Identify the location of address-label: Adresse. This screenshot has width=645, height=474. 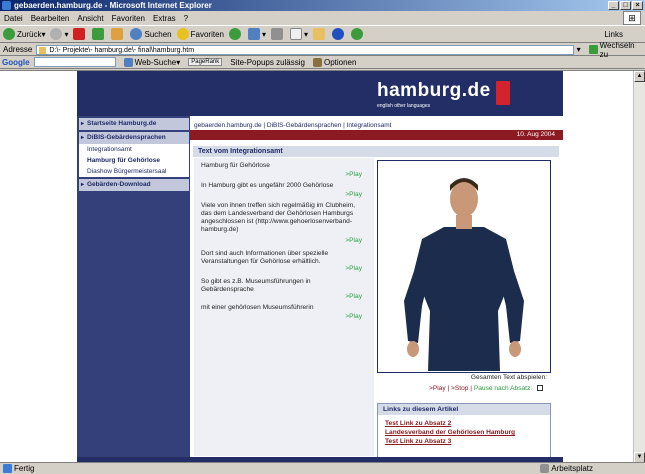
(18, 49).